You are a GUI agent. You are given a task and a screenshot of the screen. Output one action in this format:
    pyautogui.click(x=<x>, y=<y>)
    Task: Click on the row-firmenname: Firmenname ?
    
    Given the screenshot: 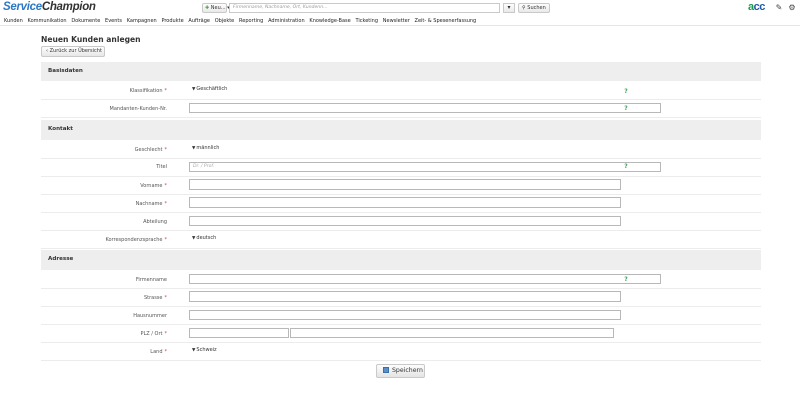 What is the action you would take?
    pyautogui.click(x=401, y=280)
    